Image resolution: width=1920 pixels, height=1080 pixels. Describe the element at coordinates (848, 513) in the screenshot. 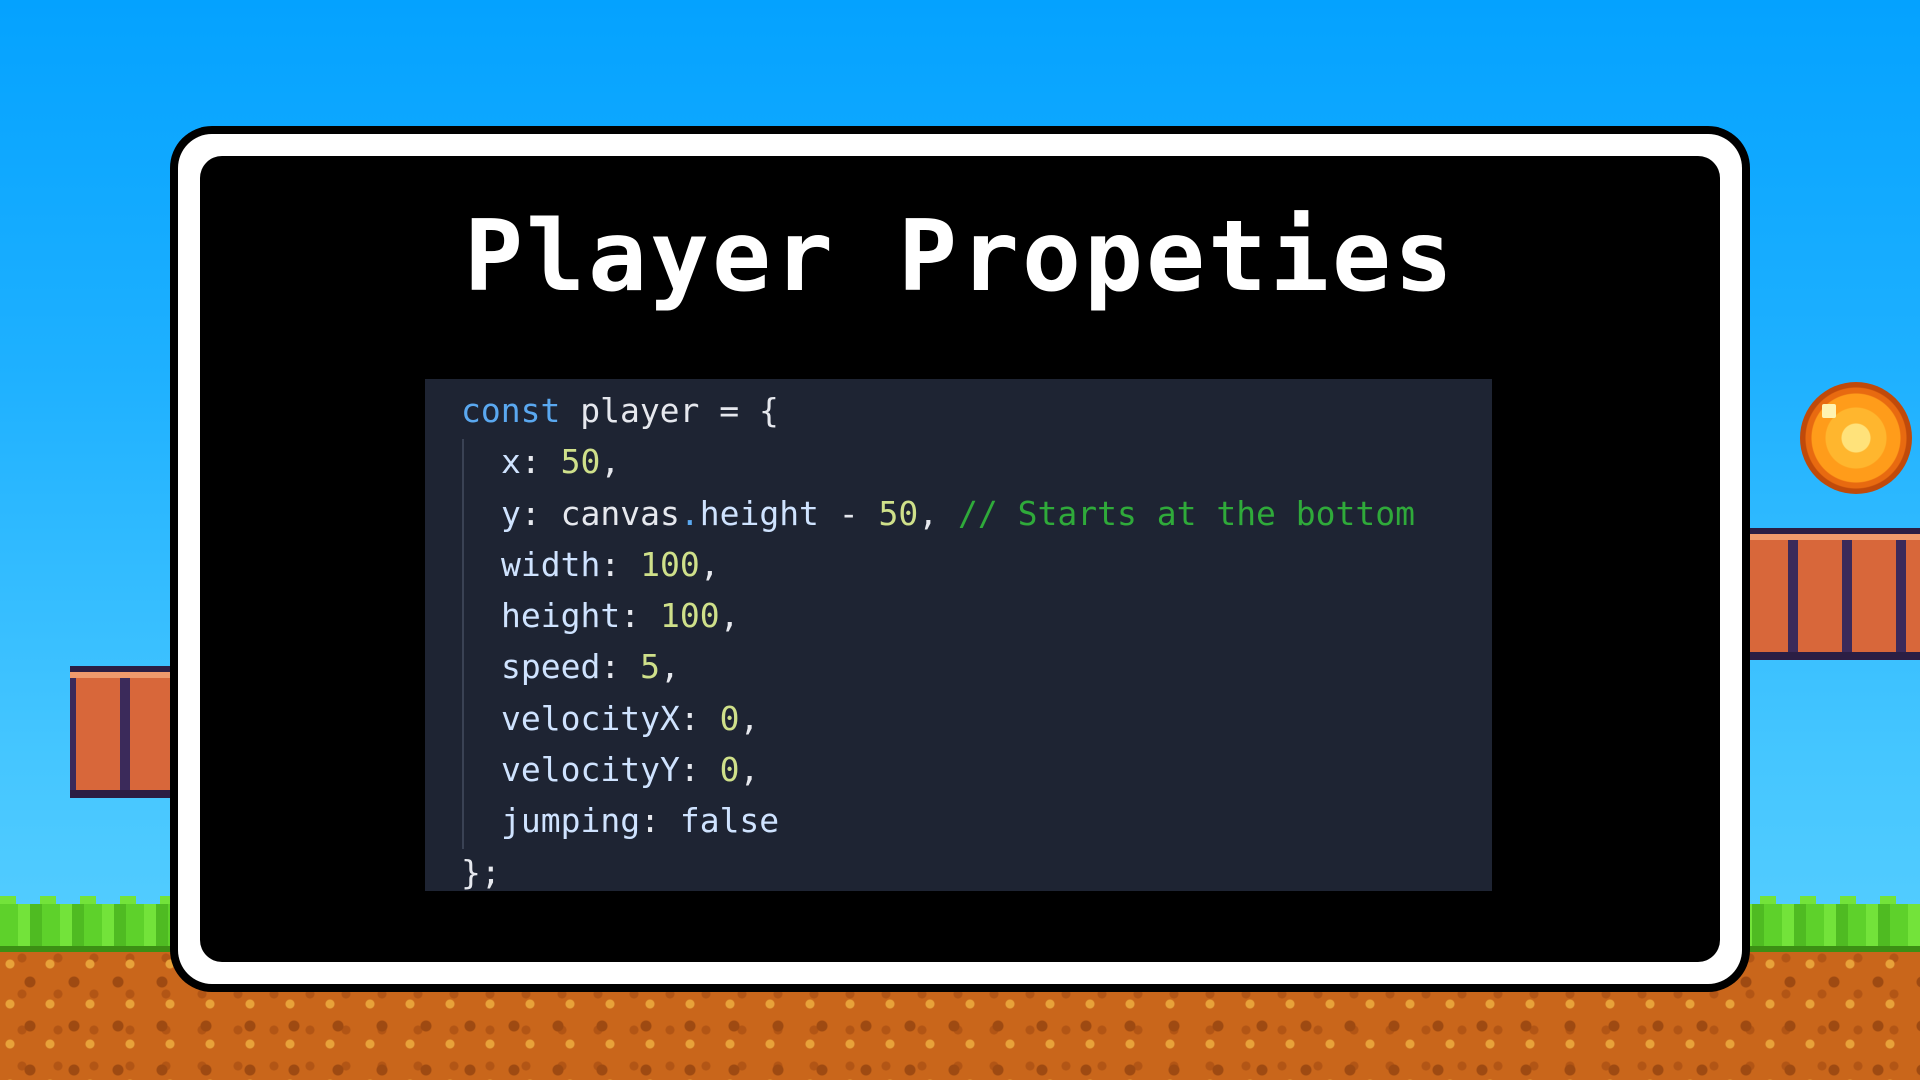

I see `code-operator: -` at that location.